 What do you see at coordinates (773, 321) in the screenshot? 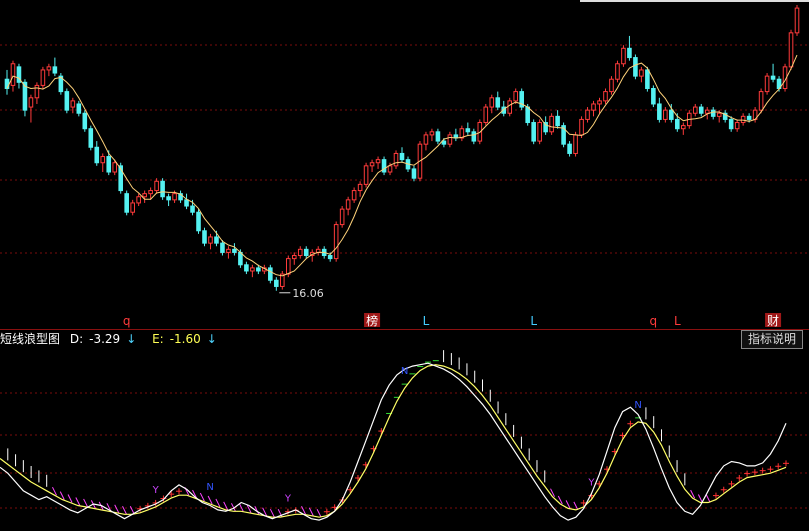
I see `event-marker-label: 财` at bounding box center [773, 321].